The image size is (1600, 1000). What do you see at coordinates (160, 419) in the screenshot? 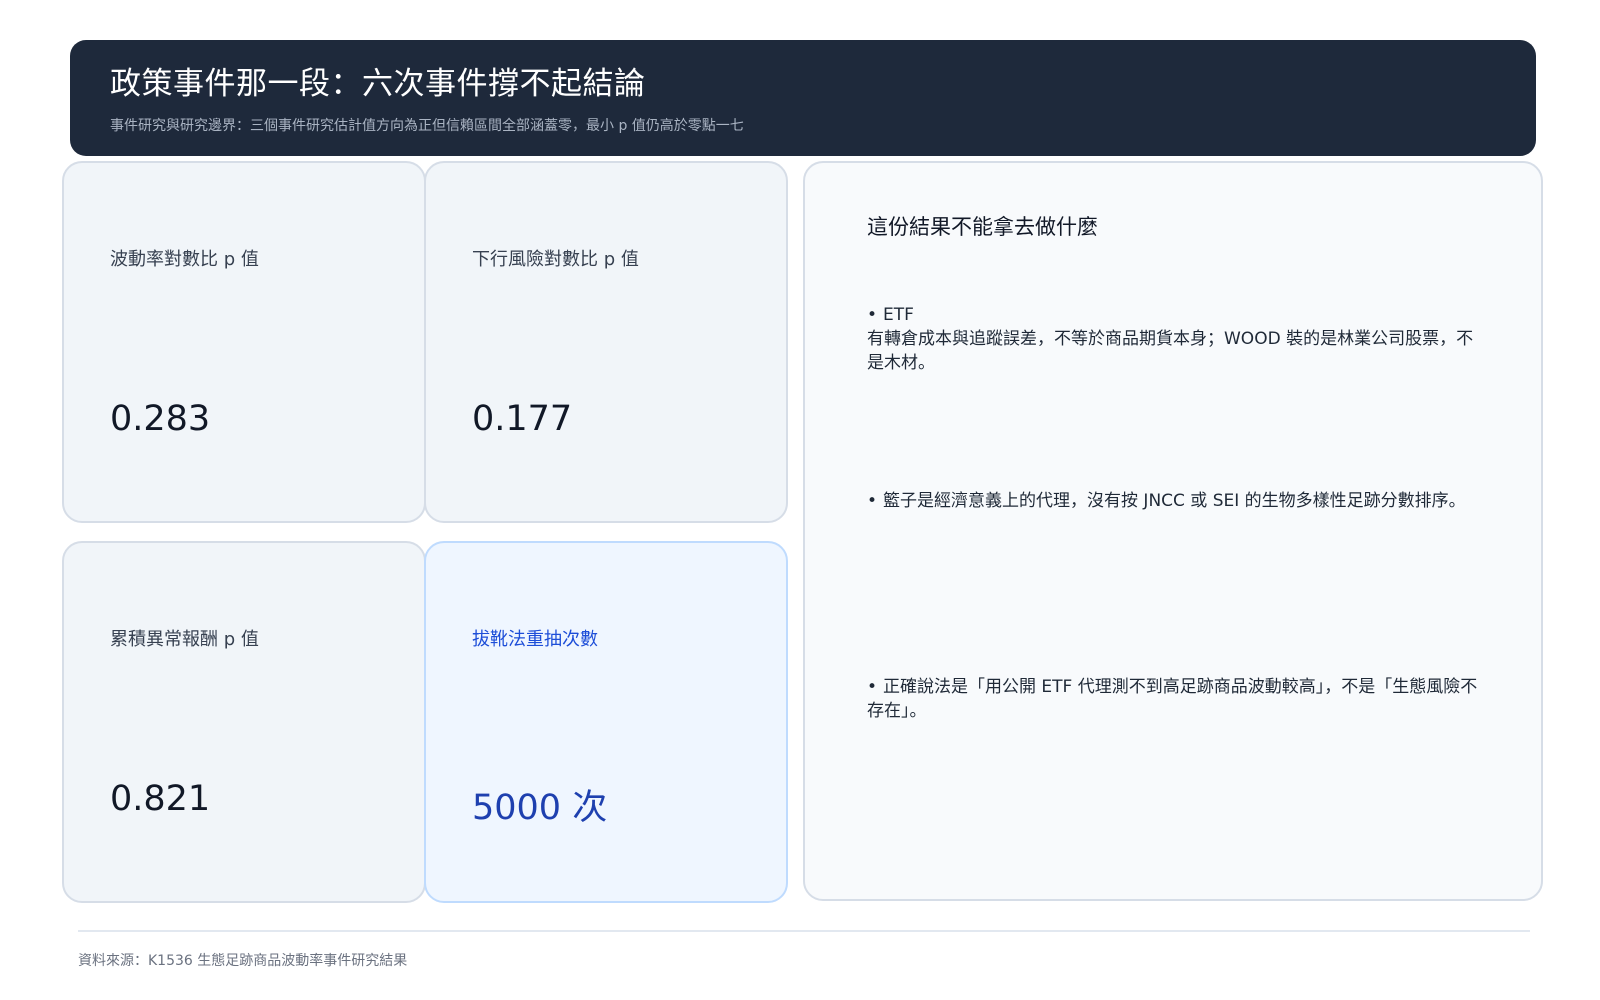
I see `stat-value: 0.283` at bounding box center [160, 419].